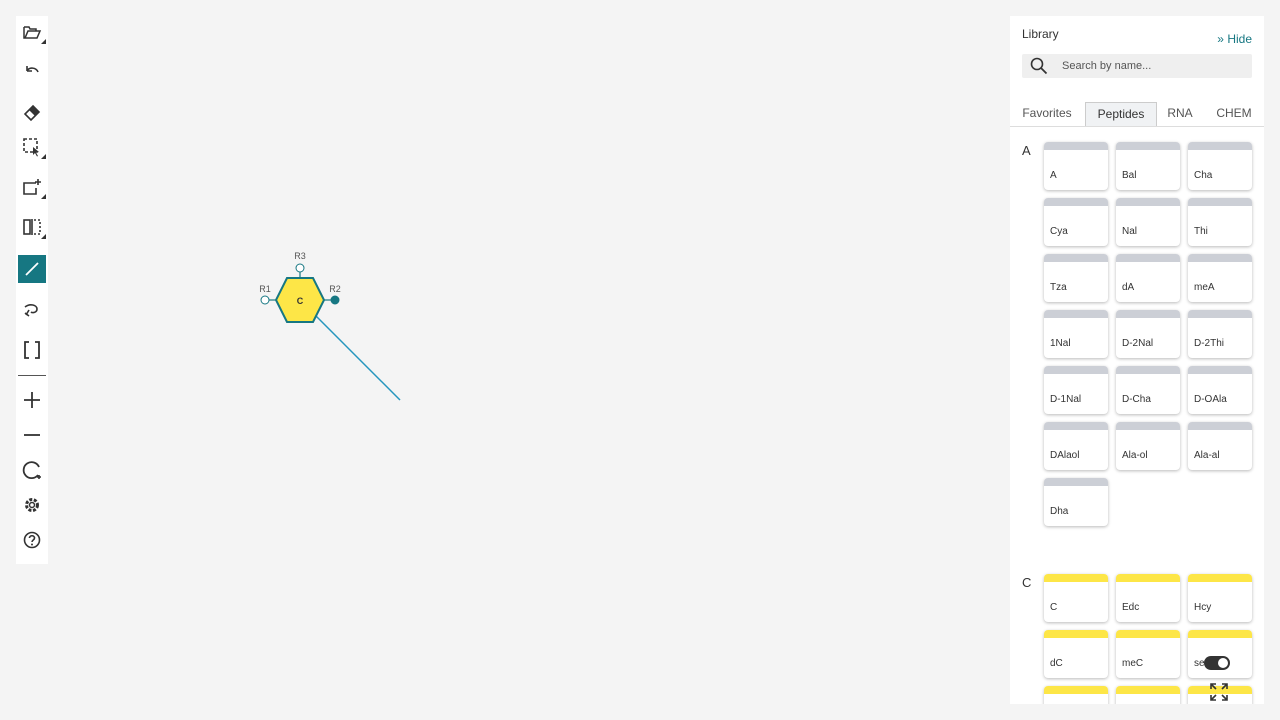 This screenshot has width=1280, height=720. Describe the element at coordinates (1220, 278) in the screenshot. I see `monomer-card: meA` at that location.